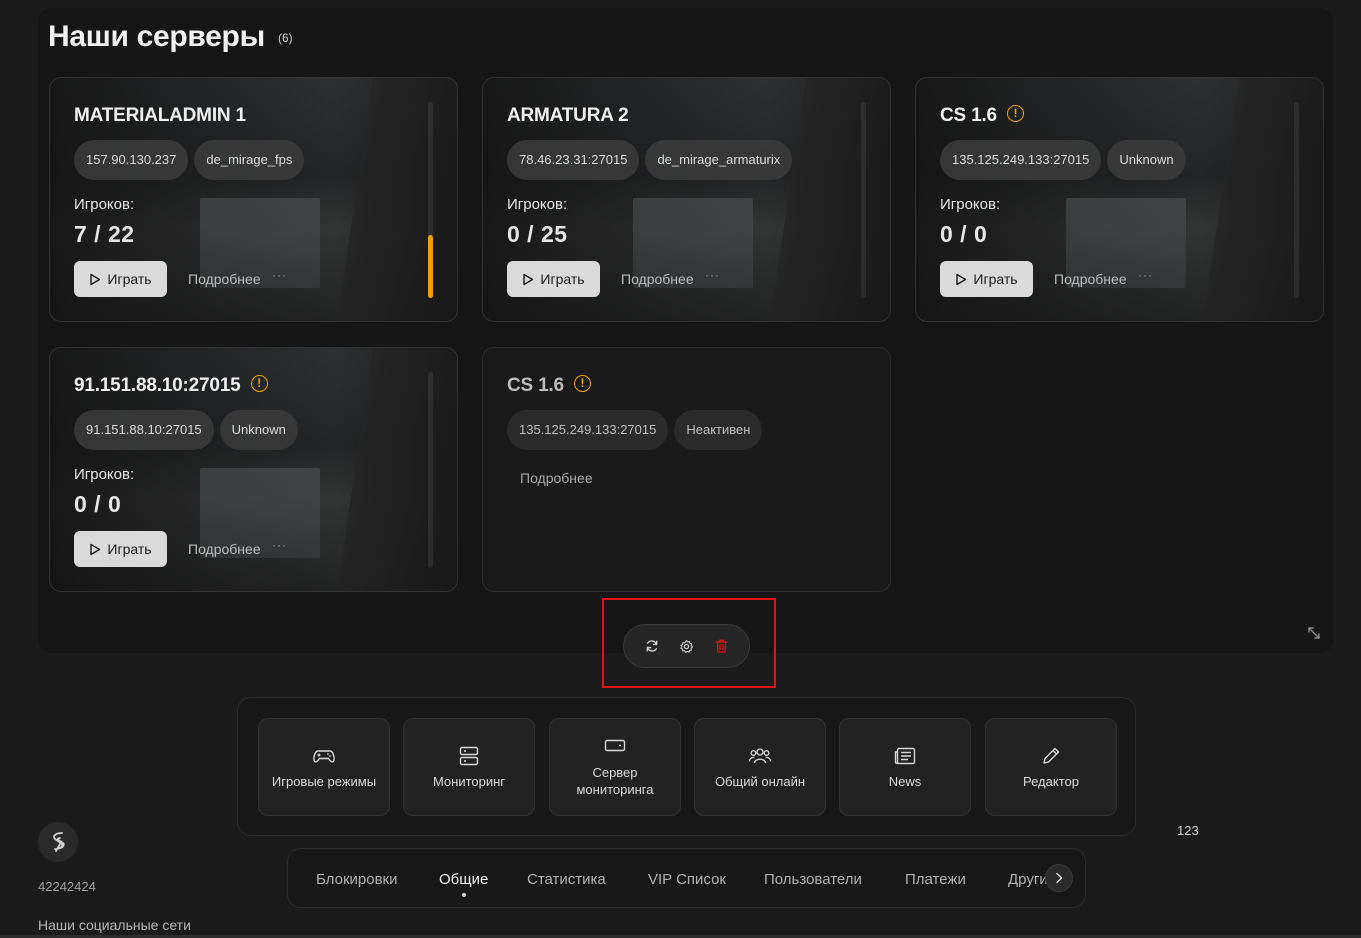 The image size is (1361, 938). Describe the element at coordinates (430, 200) in the screenshot. I see `load-bar` at that location.